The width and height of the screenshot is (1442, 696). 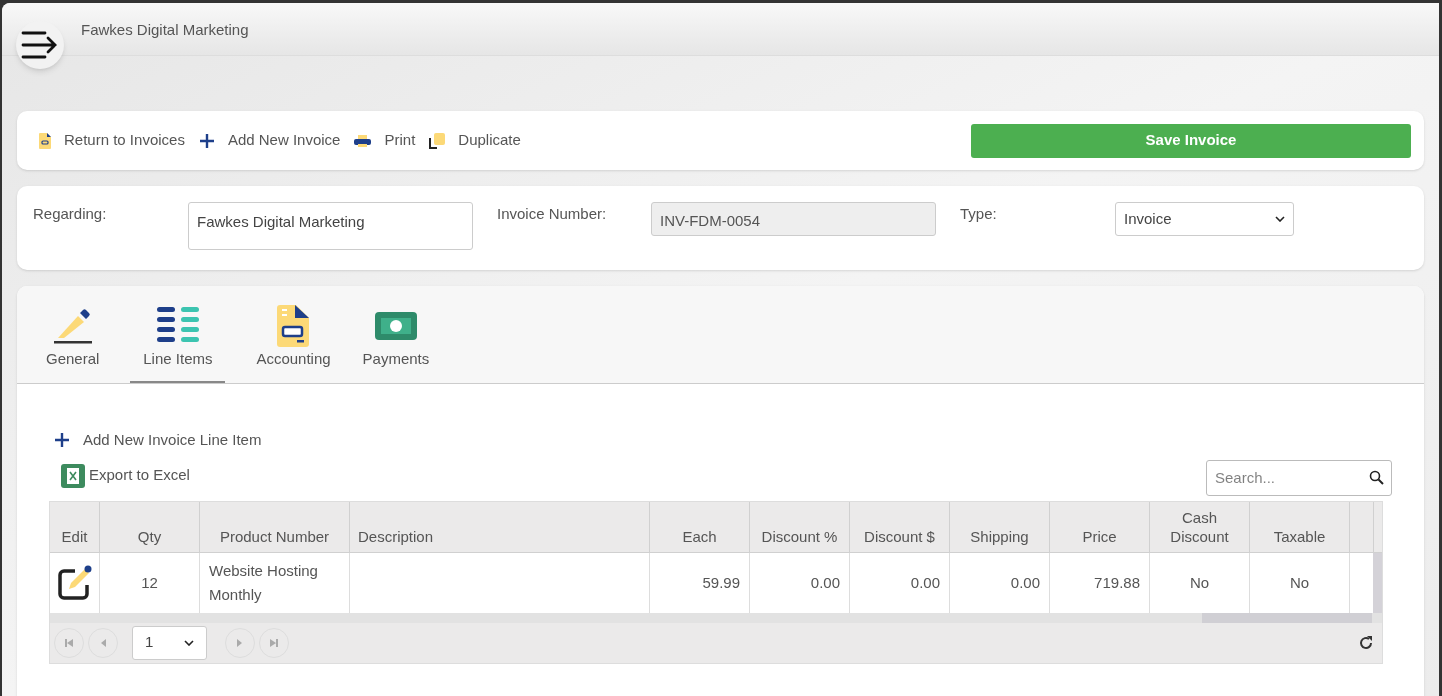 I want to click on tab: General, so click(x=73, y=344).